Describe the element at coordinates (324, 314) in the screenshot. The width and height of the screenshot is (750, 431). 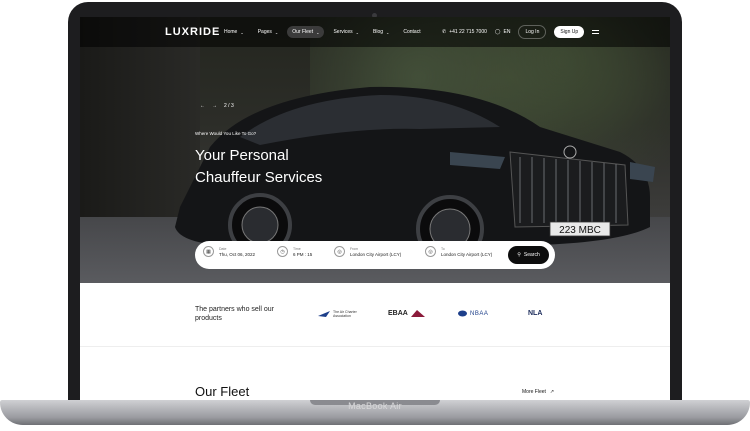
I see `plane-icon` at that location.